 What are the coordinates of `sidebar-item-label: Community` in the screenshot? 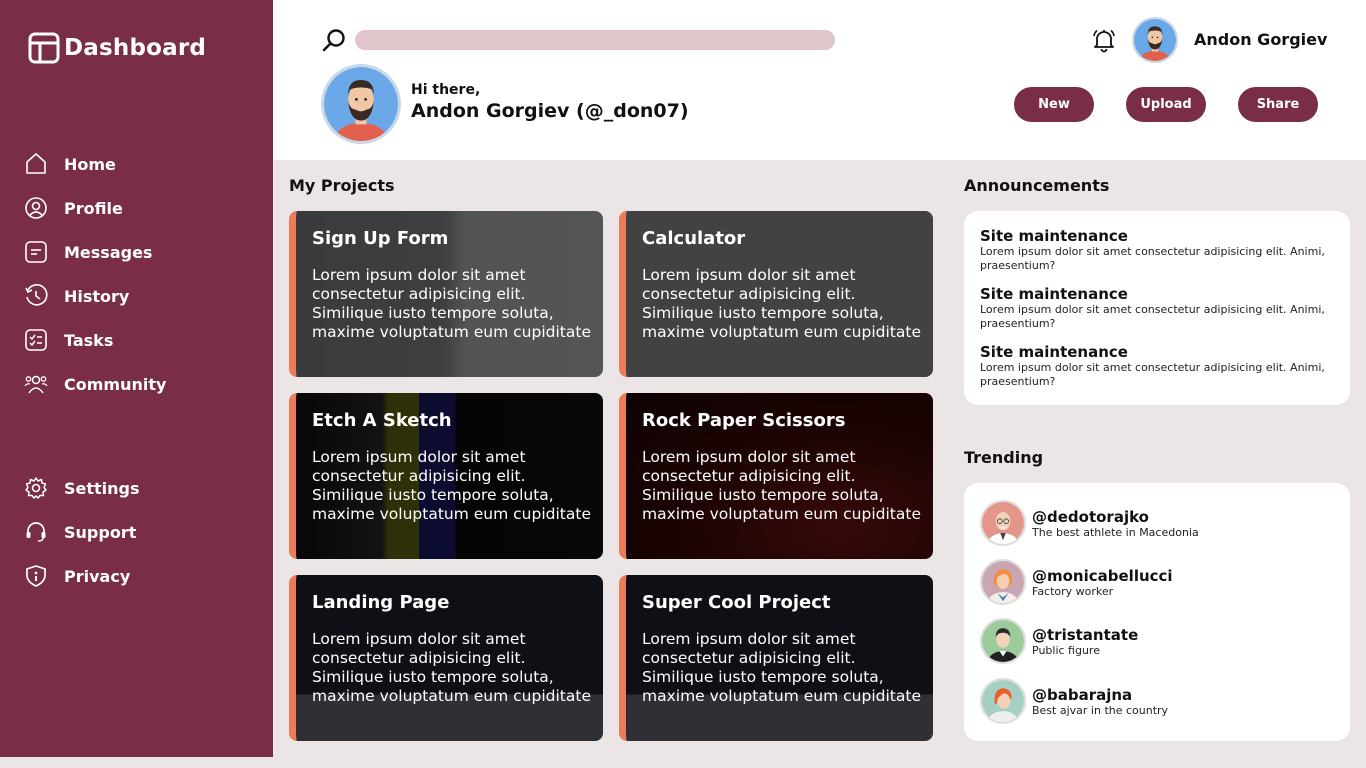 It's located at (115, 384).